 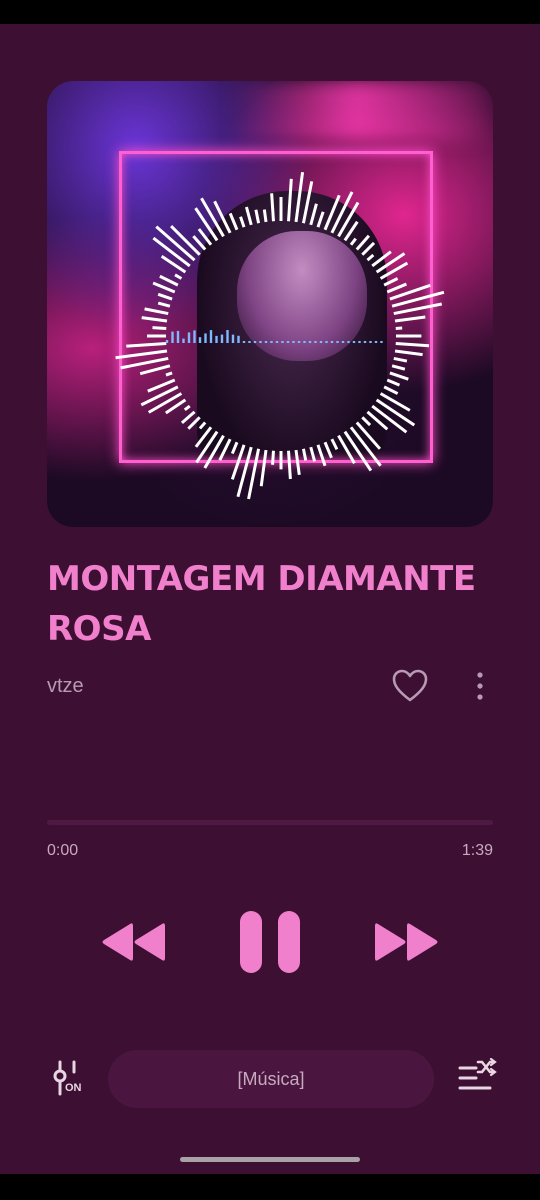 What do you see at coordinates (480, 686) in the screenshot?
I see `more-vertical-icon` at bounding box center [480, 686].